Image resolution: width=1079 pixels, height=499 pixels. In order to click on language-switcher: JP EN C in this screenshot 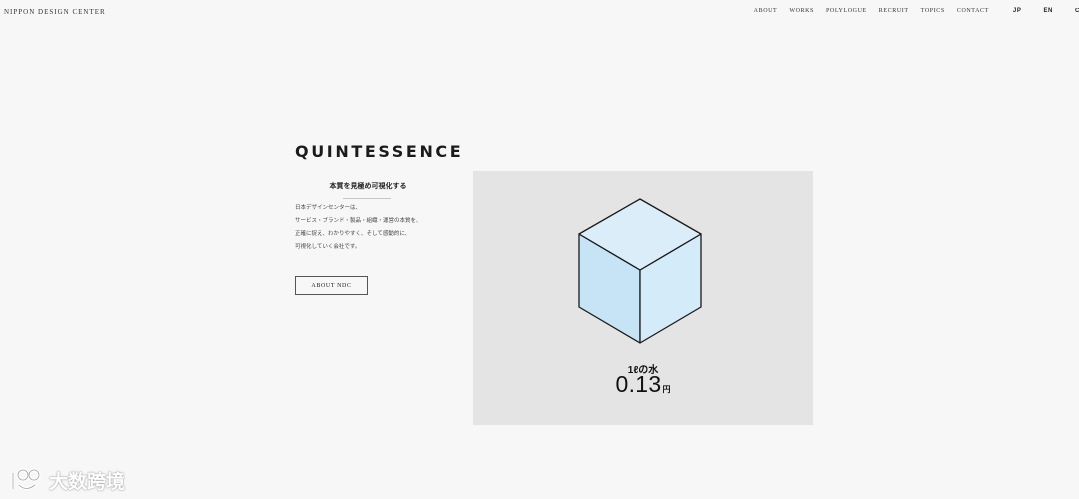, I will do `click(1040, 11)`.